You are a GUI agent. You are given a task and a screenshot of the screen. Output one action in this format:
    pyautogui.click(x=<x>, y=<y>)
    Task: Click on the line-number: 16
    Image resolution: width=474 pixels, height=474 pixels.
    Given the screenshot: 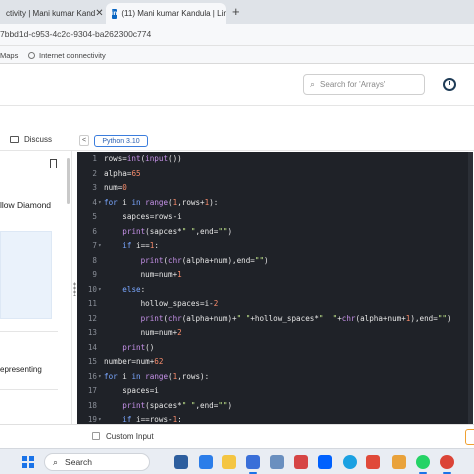 What is the action you would take?
    pyautogui.click(x=92, y=376)
    